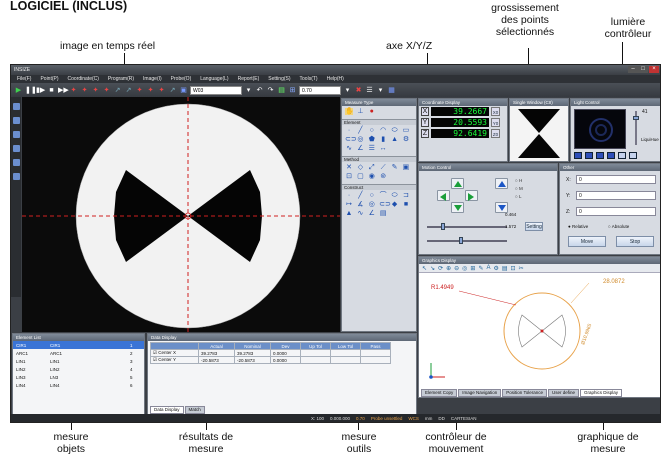 The width and height of the screenshot is (671, 455). What do you see at coordinates (360, 139) in the screenshot?
I see `ring-icon: ◎` at bounding box center [360, 139].